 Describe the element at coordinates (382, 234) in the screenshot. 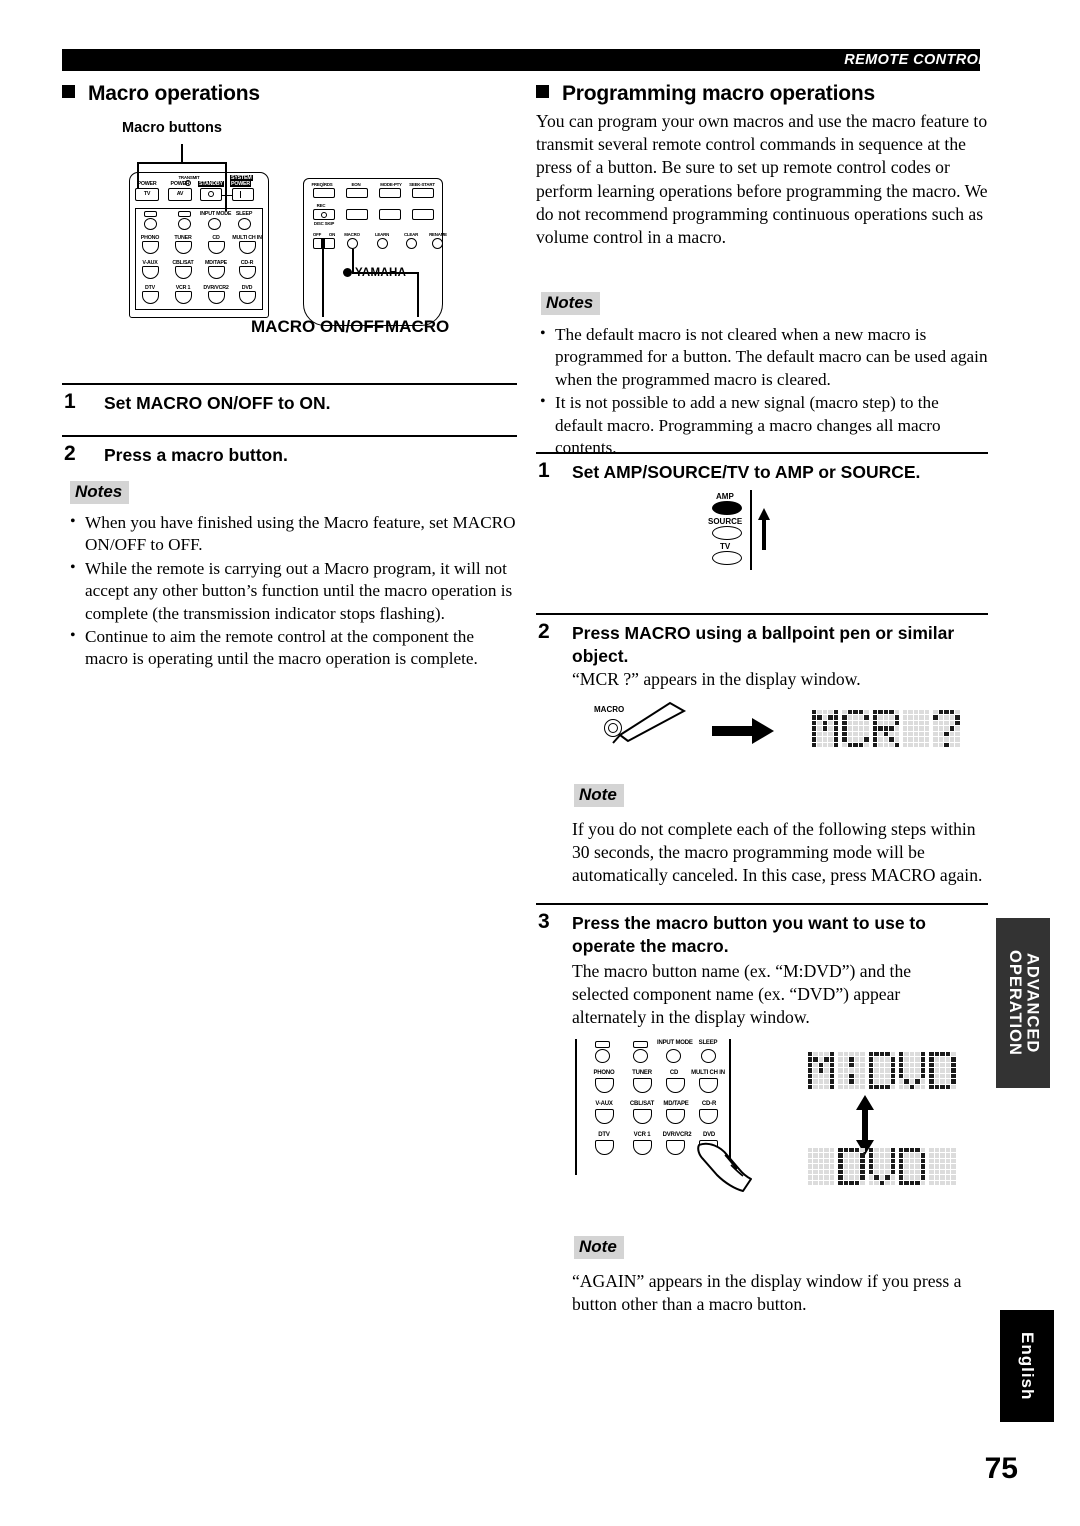

I see `button-learn-label: LEARN` at that location.